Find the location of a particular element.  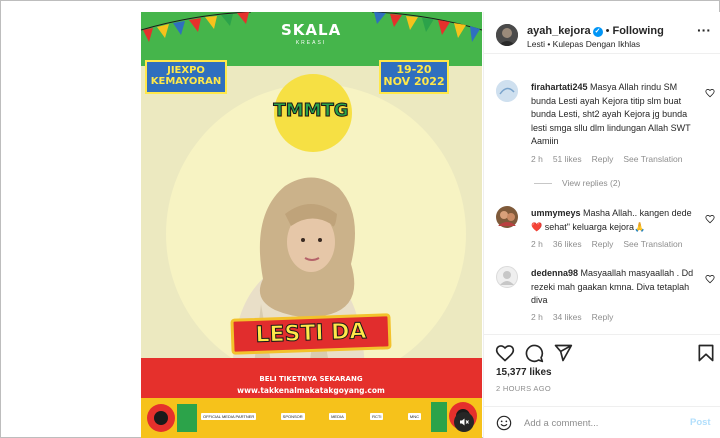

share-send-icon is located at coordinates (563, 353).